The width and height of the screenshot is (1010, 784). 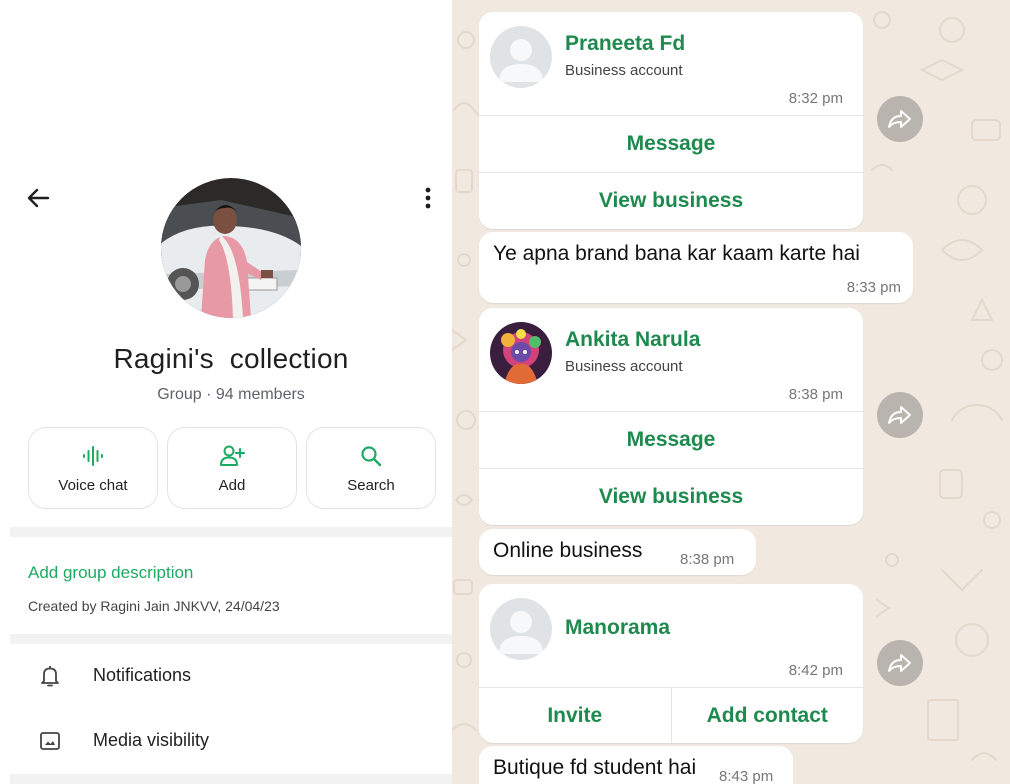 I want to click on shared-contact-card: Manorama 8:42 pm Invite Add contact, so click(x=671, y=663).